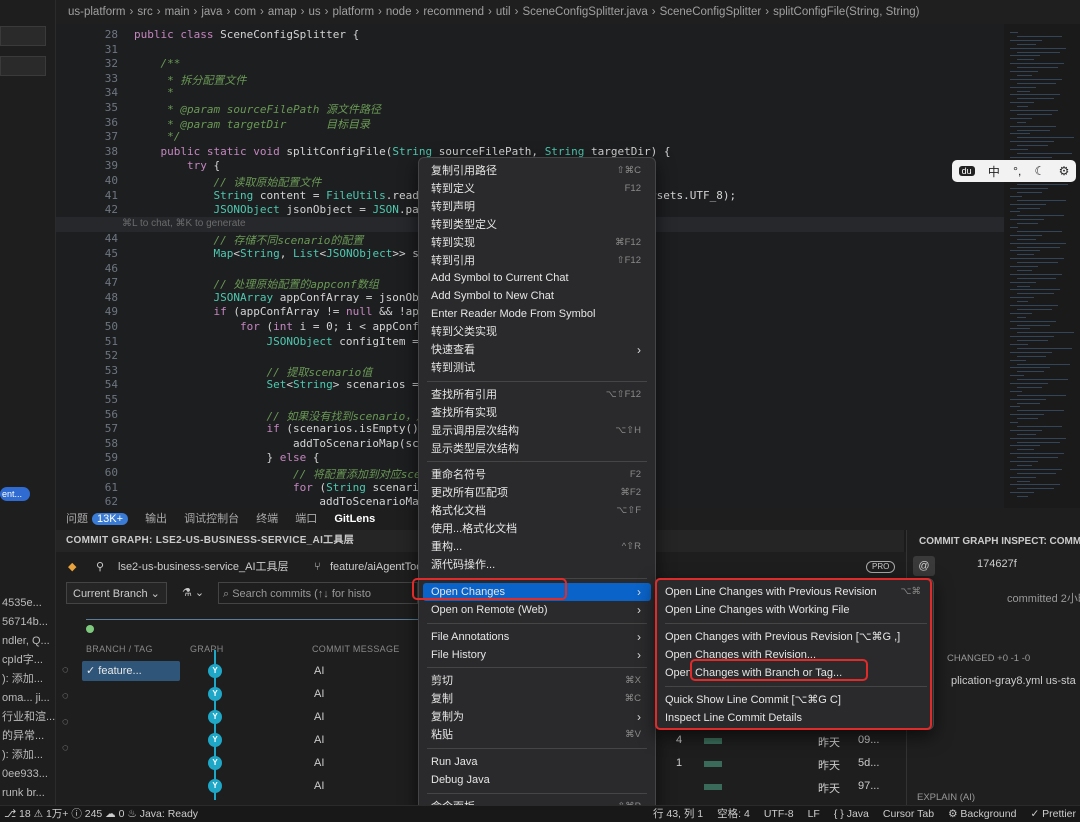 The width and height of the screenshot is (1080, 822). Describe the element at coordinates (354, 12) in the screenshot. I see `breadcrumb-item: platform` at that location.